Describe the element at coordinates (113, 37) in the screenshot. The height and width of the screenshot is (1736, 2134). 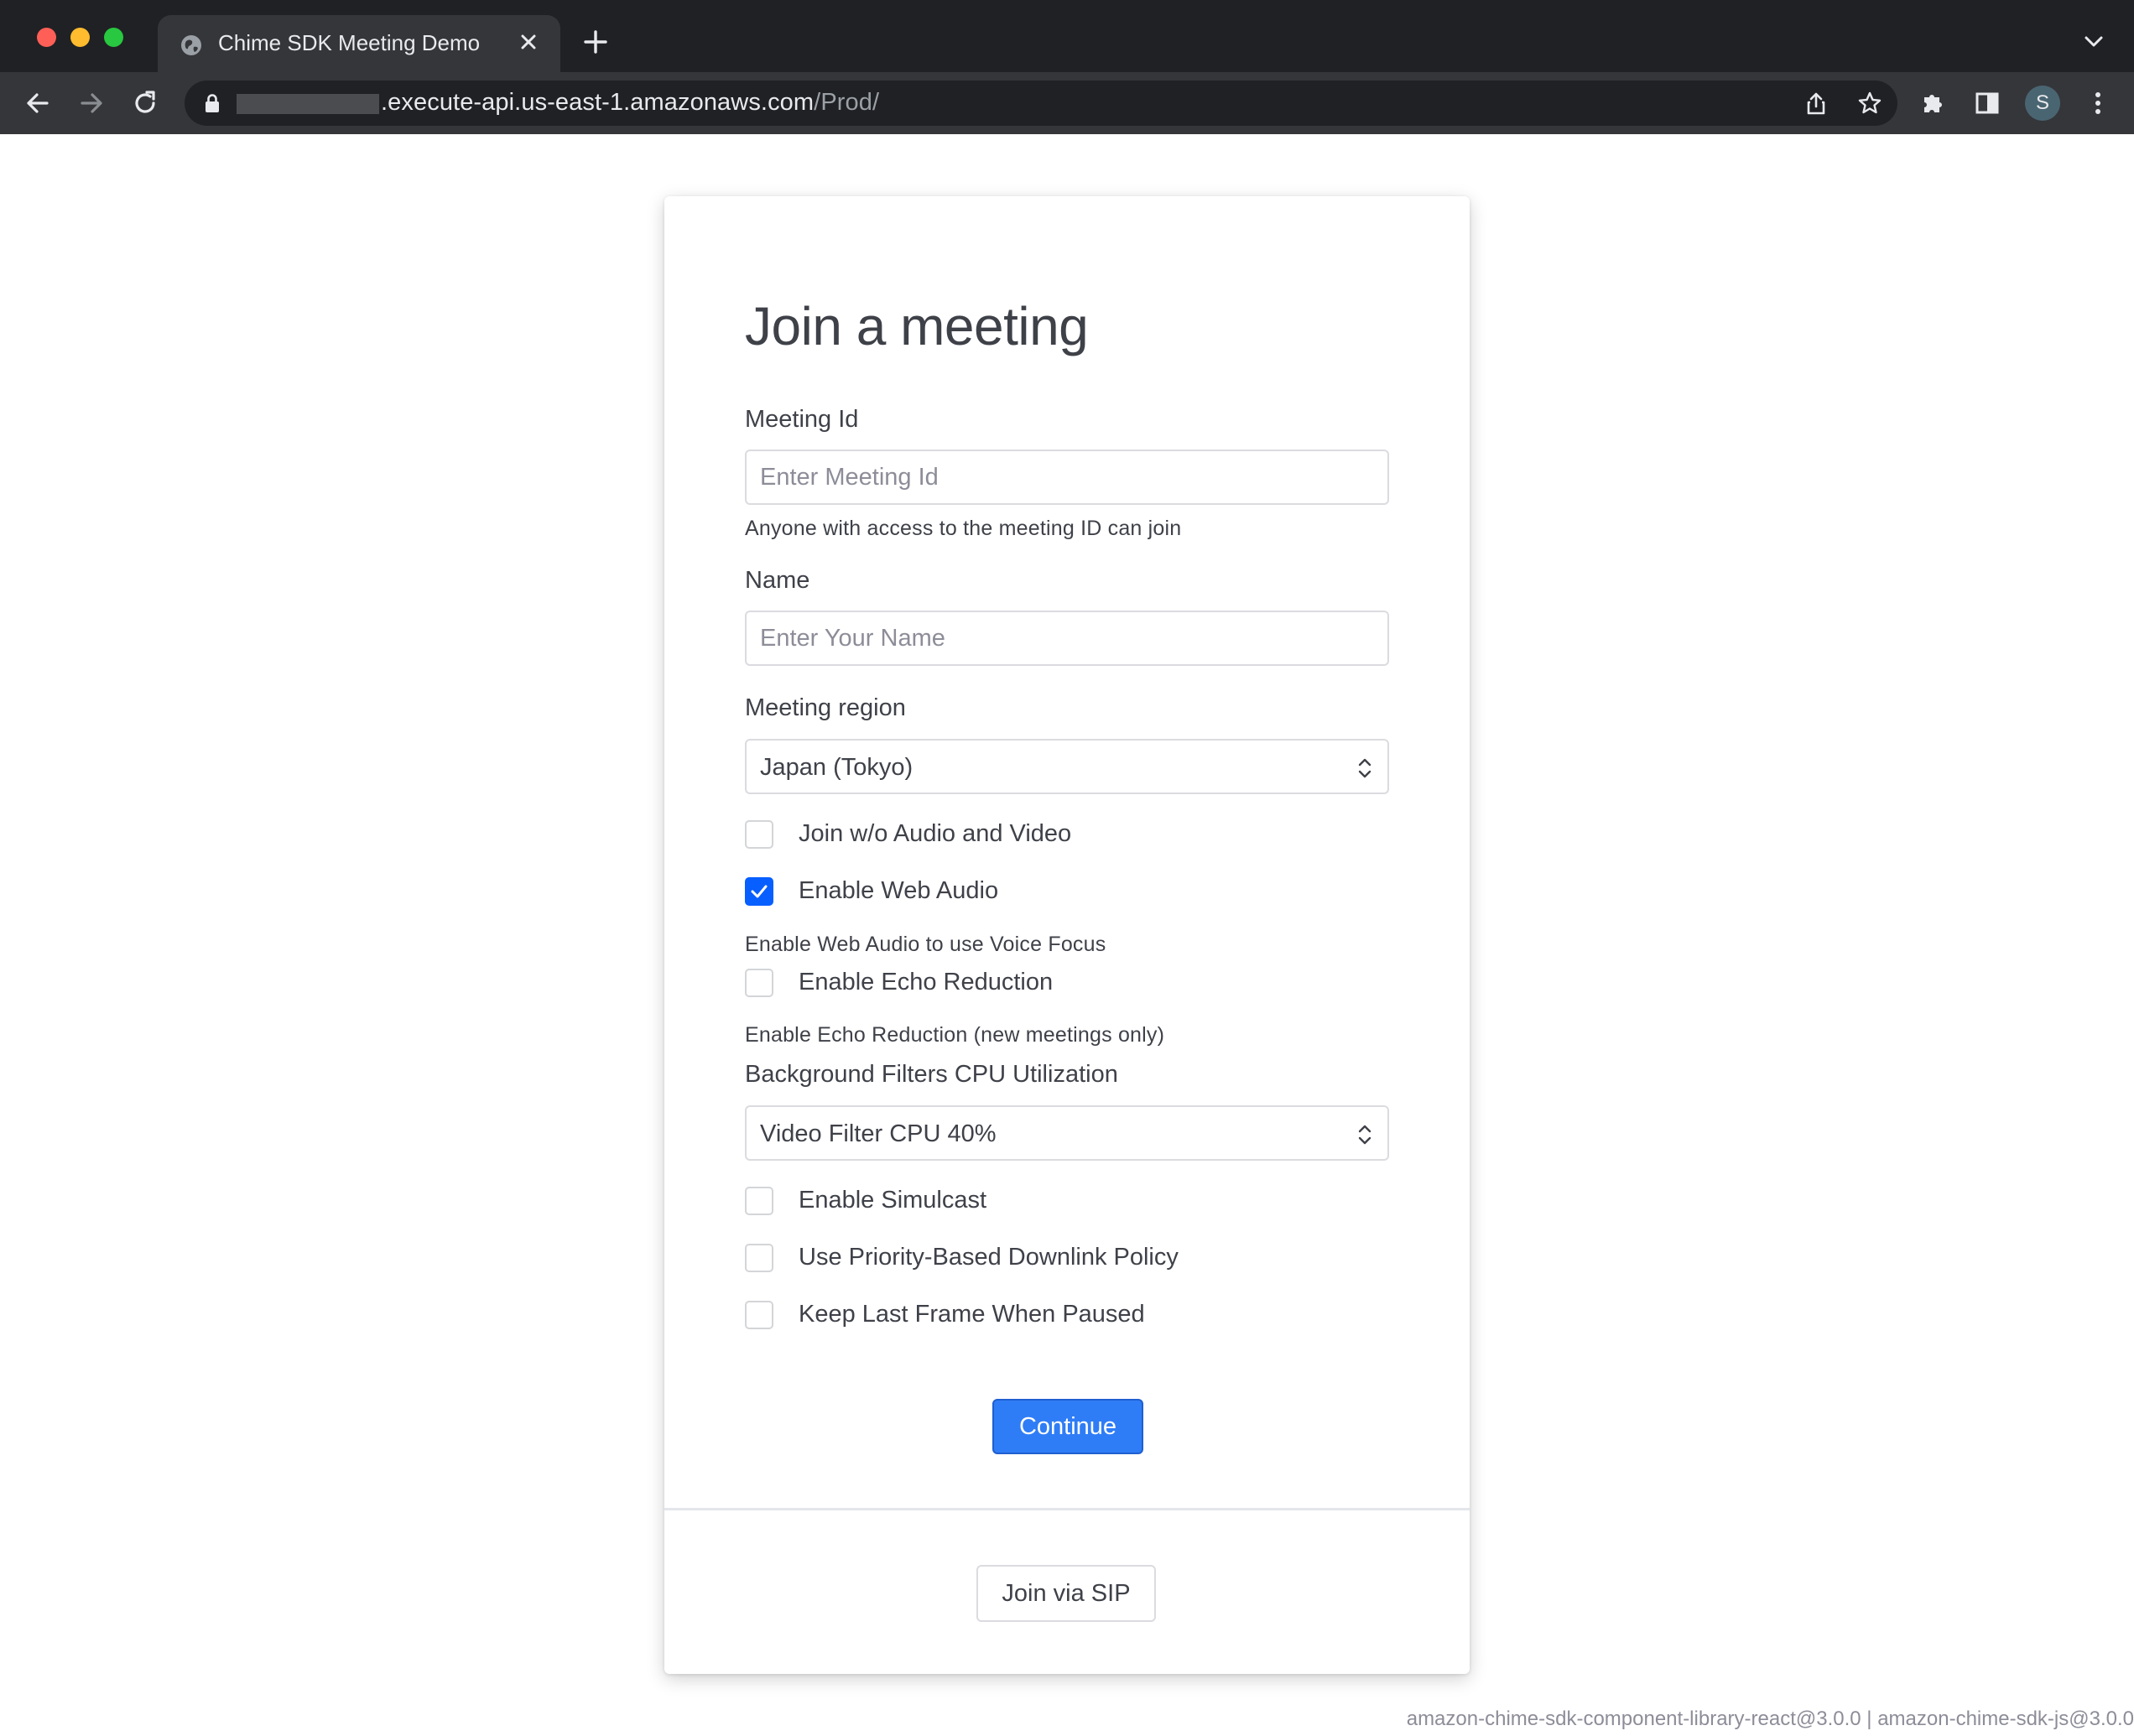
I see `window-zoom-button` at that location.